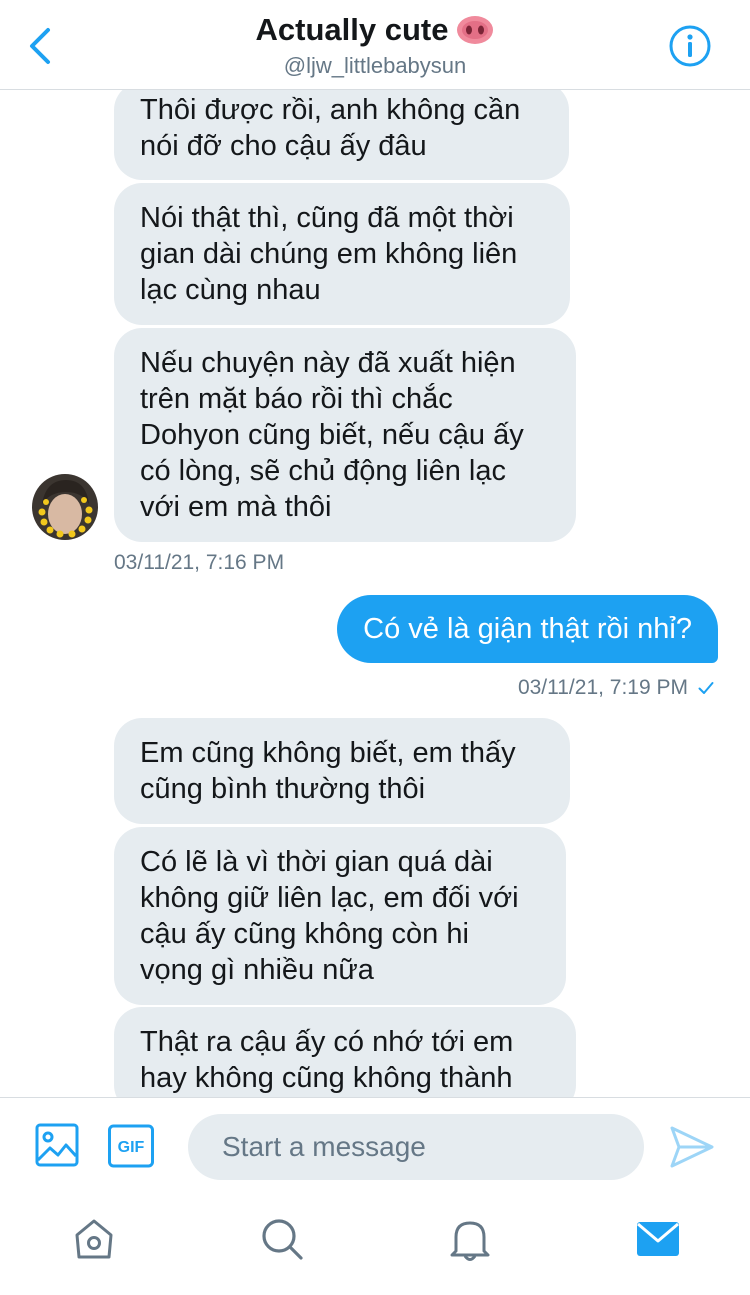  I want to click on info-button, so click(690, 46).